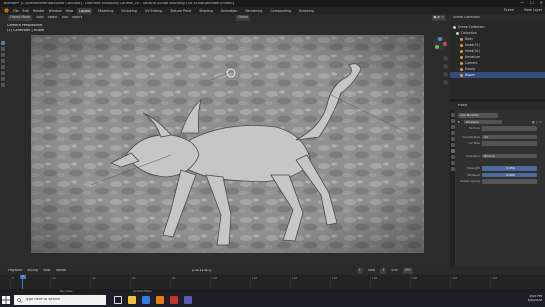 This screenshot has height=307, width=545. Describe the element at coordinates (509, 136) in the screenshot. I see `coordinates-select: UV` at that location.